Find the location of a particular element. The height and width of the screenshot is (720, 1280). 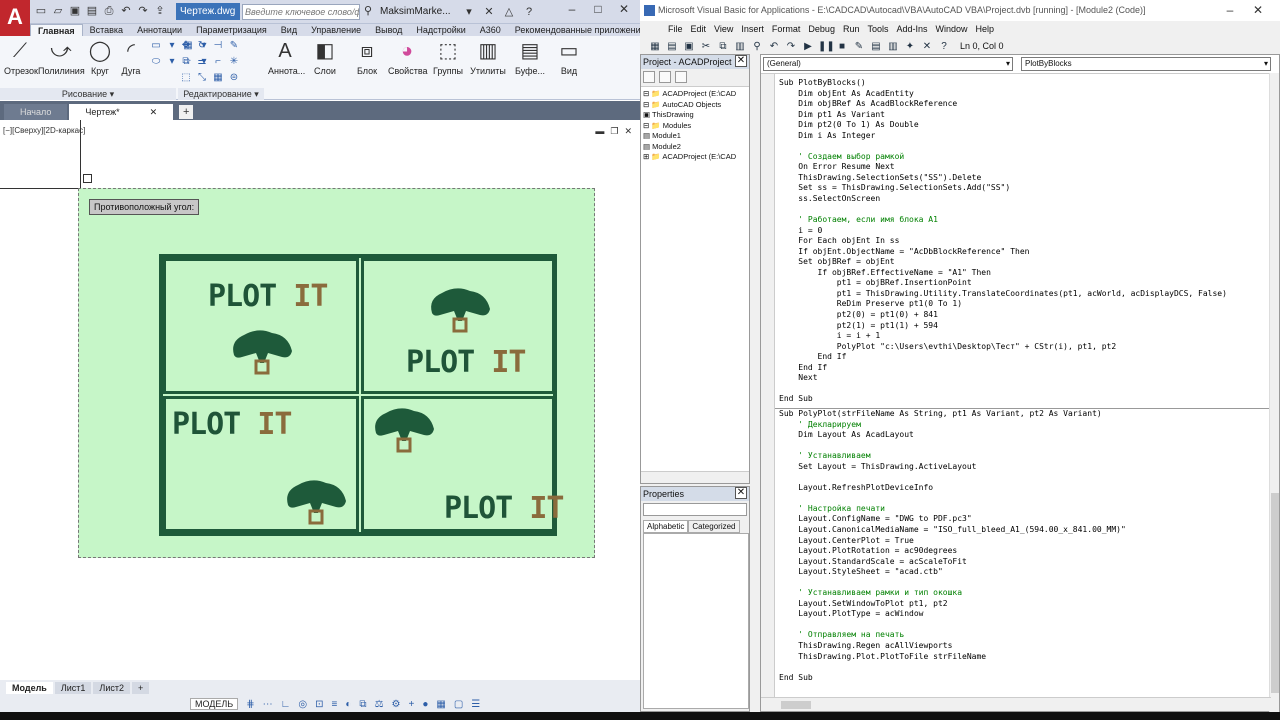

save-icon: ▣ is located at coordinates (75, 11).